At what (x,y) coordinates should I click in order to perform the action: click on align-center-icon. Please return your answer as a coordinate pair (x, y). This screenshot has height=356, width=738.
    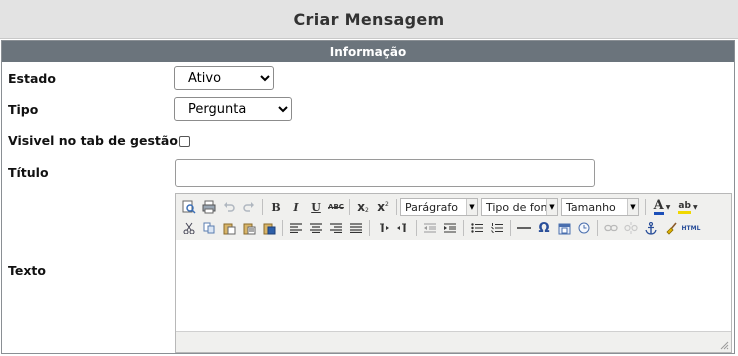
    Looking at the image, I should click on (316, 228).